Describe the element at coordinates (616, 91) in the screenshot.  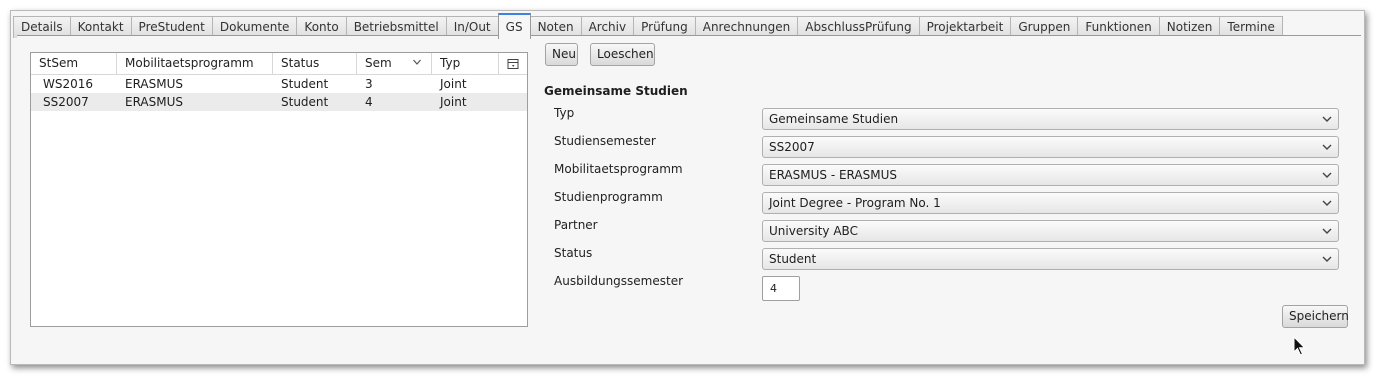
I see `section-title: Gemeinsame Studien` at that location.